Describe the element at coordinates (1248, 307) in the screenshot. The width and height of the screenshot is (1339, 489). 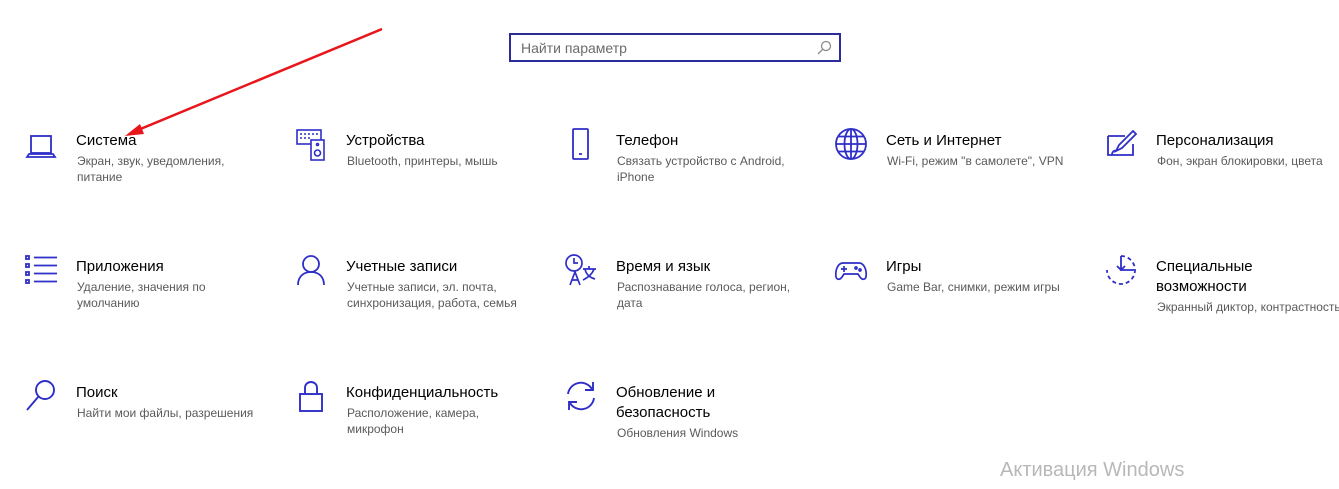
I see `tile-description: Экранный диктор, контрастность` at that location.